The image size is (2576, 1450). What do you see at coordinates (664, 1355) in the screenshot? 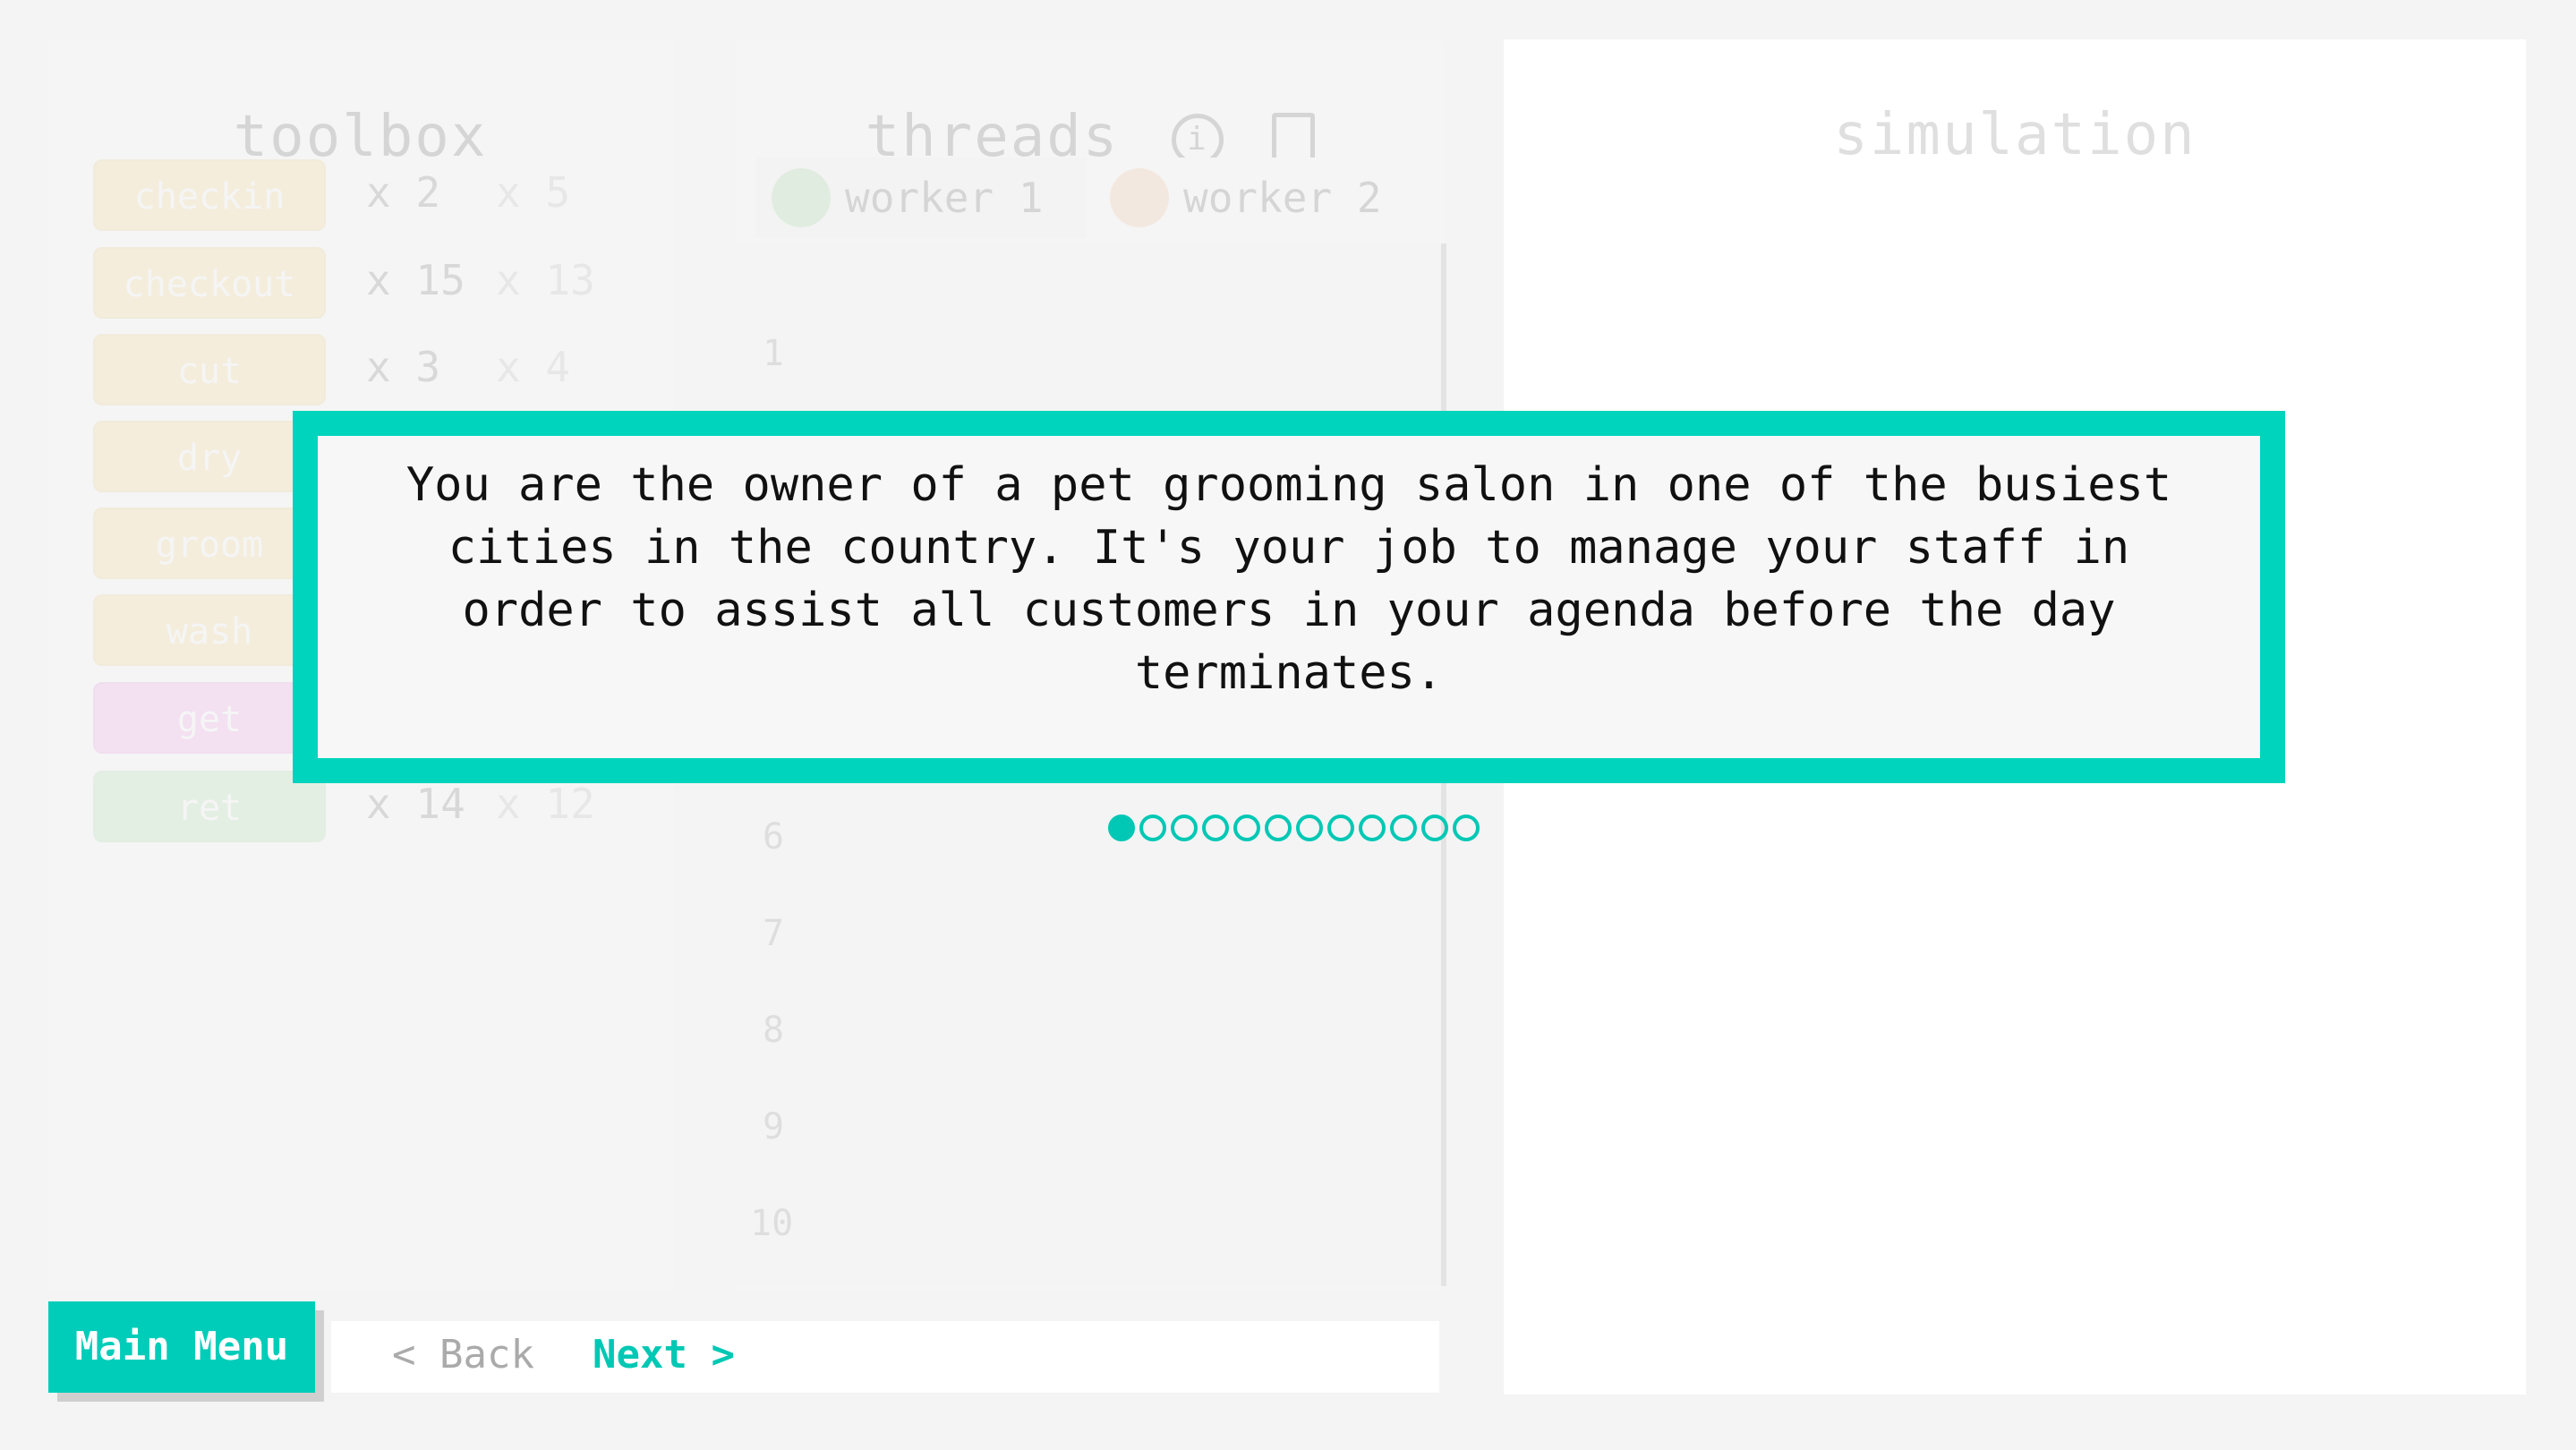
I see `next-button: Next >` at bounding box center [664, 1355].